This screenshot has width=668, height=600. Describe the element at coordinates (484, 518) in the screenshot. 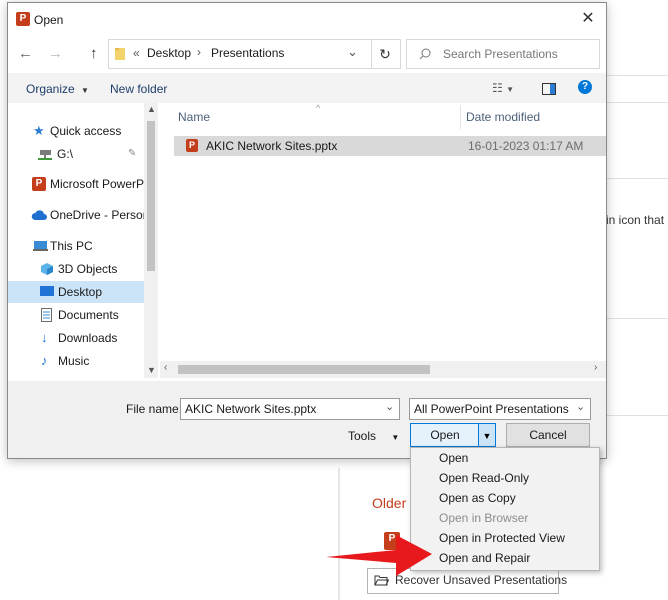

I see `menu-item-open-in-browser: Open in Browser` at that location.